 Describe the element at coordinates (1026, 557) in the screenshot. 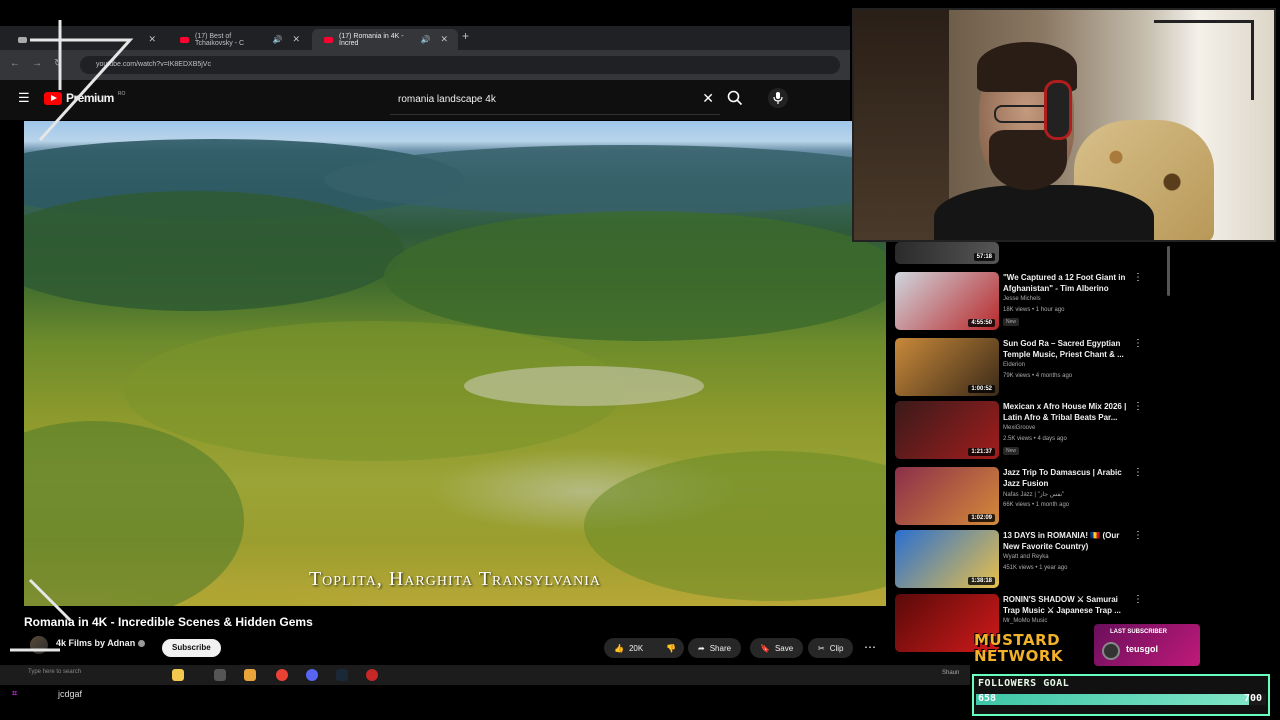

I see `recommendation-channel: Wyatt and Reyka` at that location.